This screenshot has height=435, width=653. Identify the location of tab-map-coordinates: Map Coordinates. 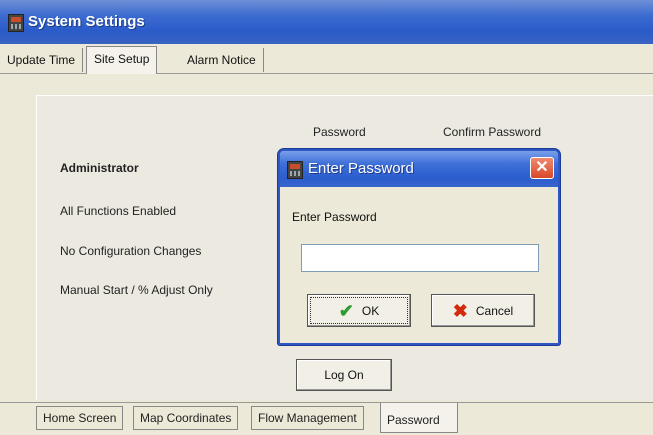
(186, 418).